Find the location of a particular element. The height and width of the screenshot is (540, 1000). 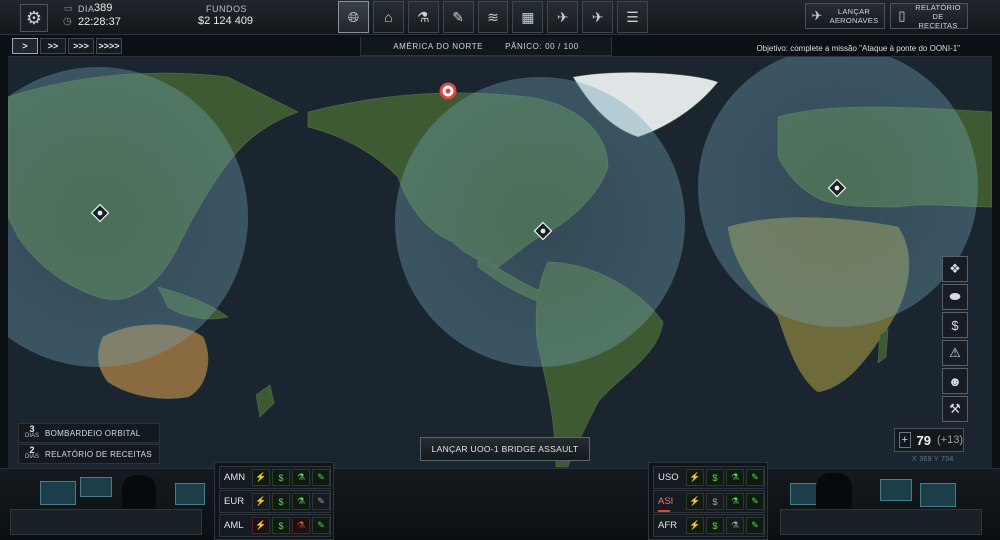

panic-label: PÂNICO: is located at coordinates (524, 46).